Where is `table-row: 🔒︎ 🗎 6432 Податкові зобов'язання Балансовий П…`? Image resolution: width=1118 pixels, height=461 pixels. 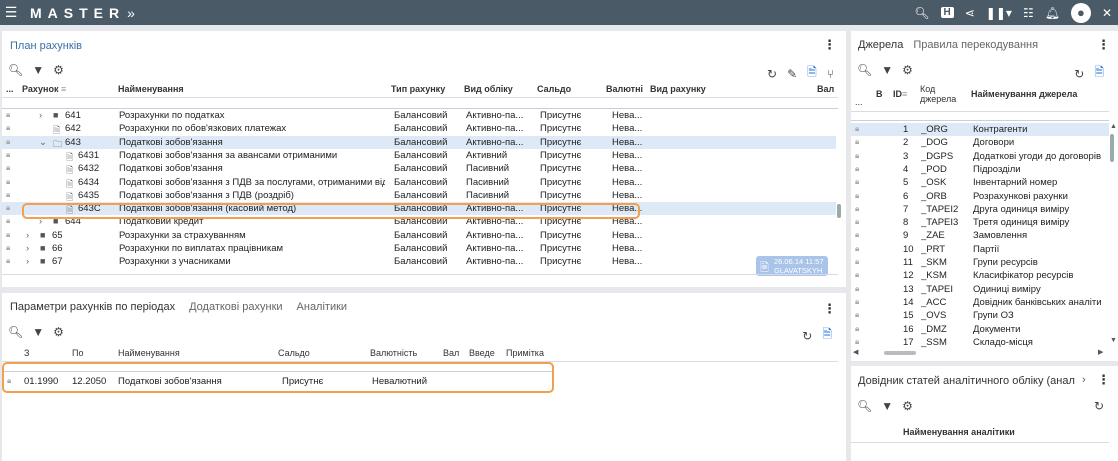 table-row: 🔒︎ 🗎 6432 Податкові зобов'язання Балансовий П… is located at coordinates (419, 168).